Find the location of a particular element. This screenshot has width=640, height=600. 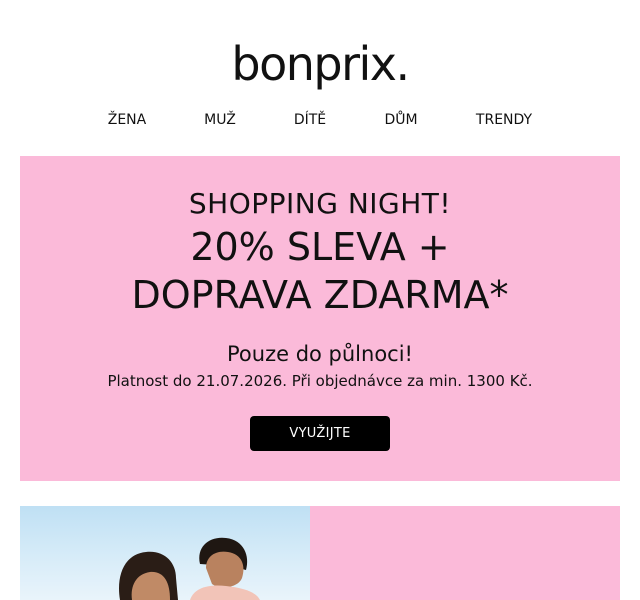

use-offer-button: VYUŽIJTE is located at coordinates (320, 433).